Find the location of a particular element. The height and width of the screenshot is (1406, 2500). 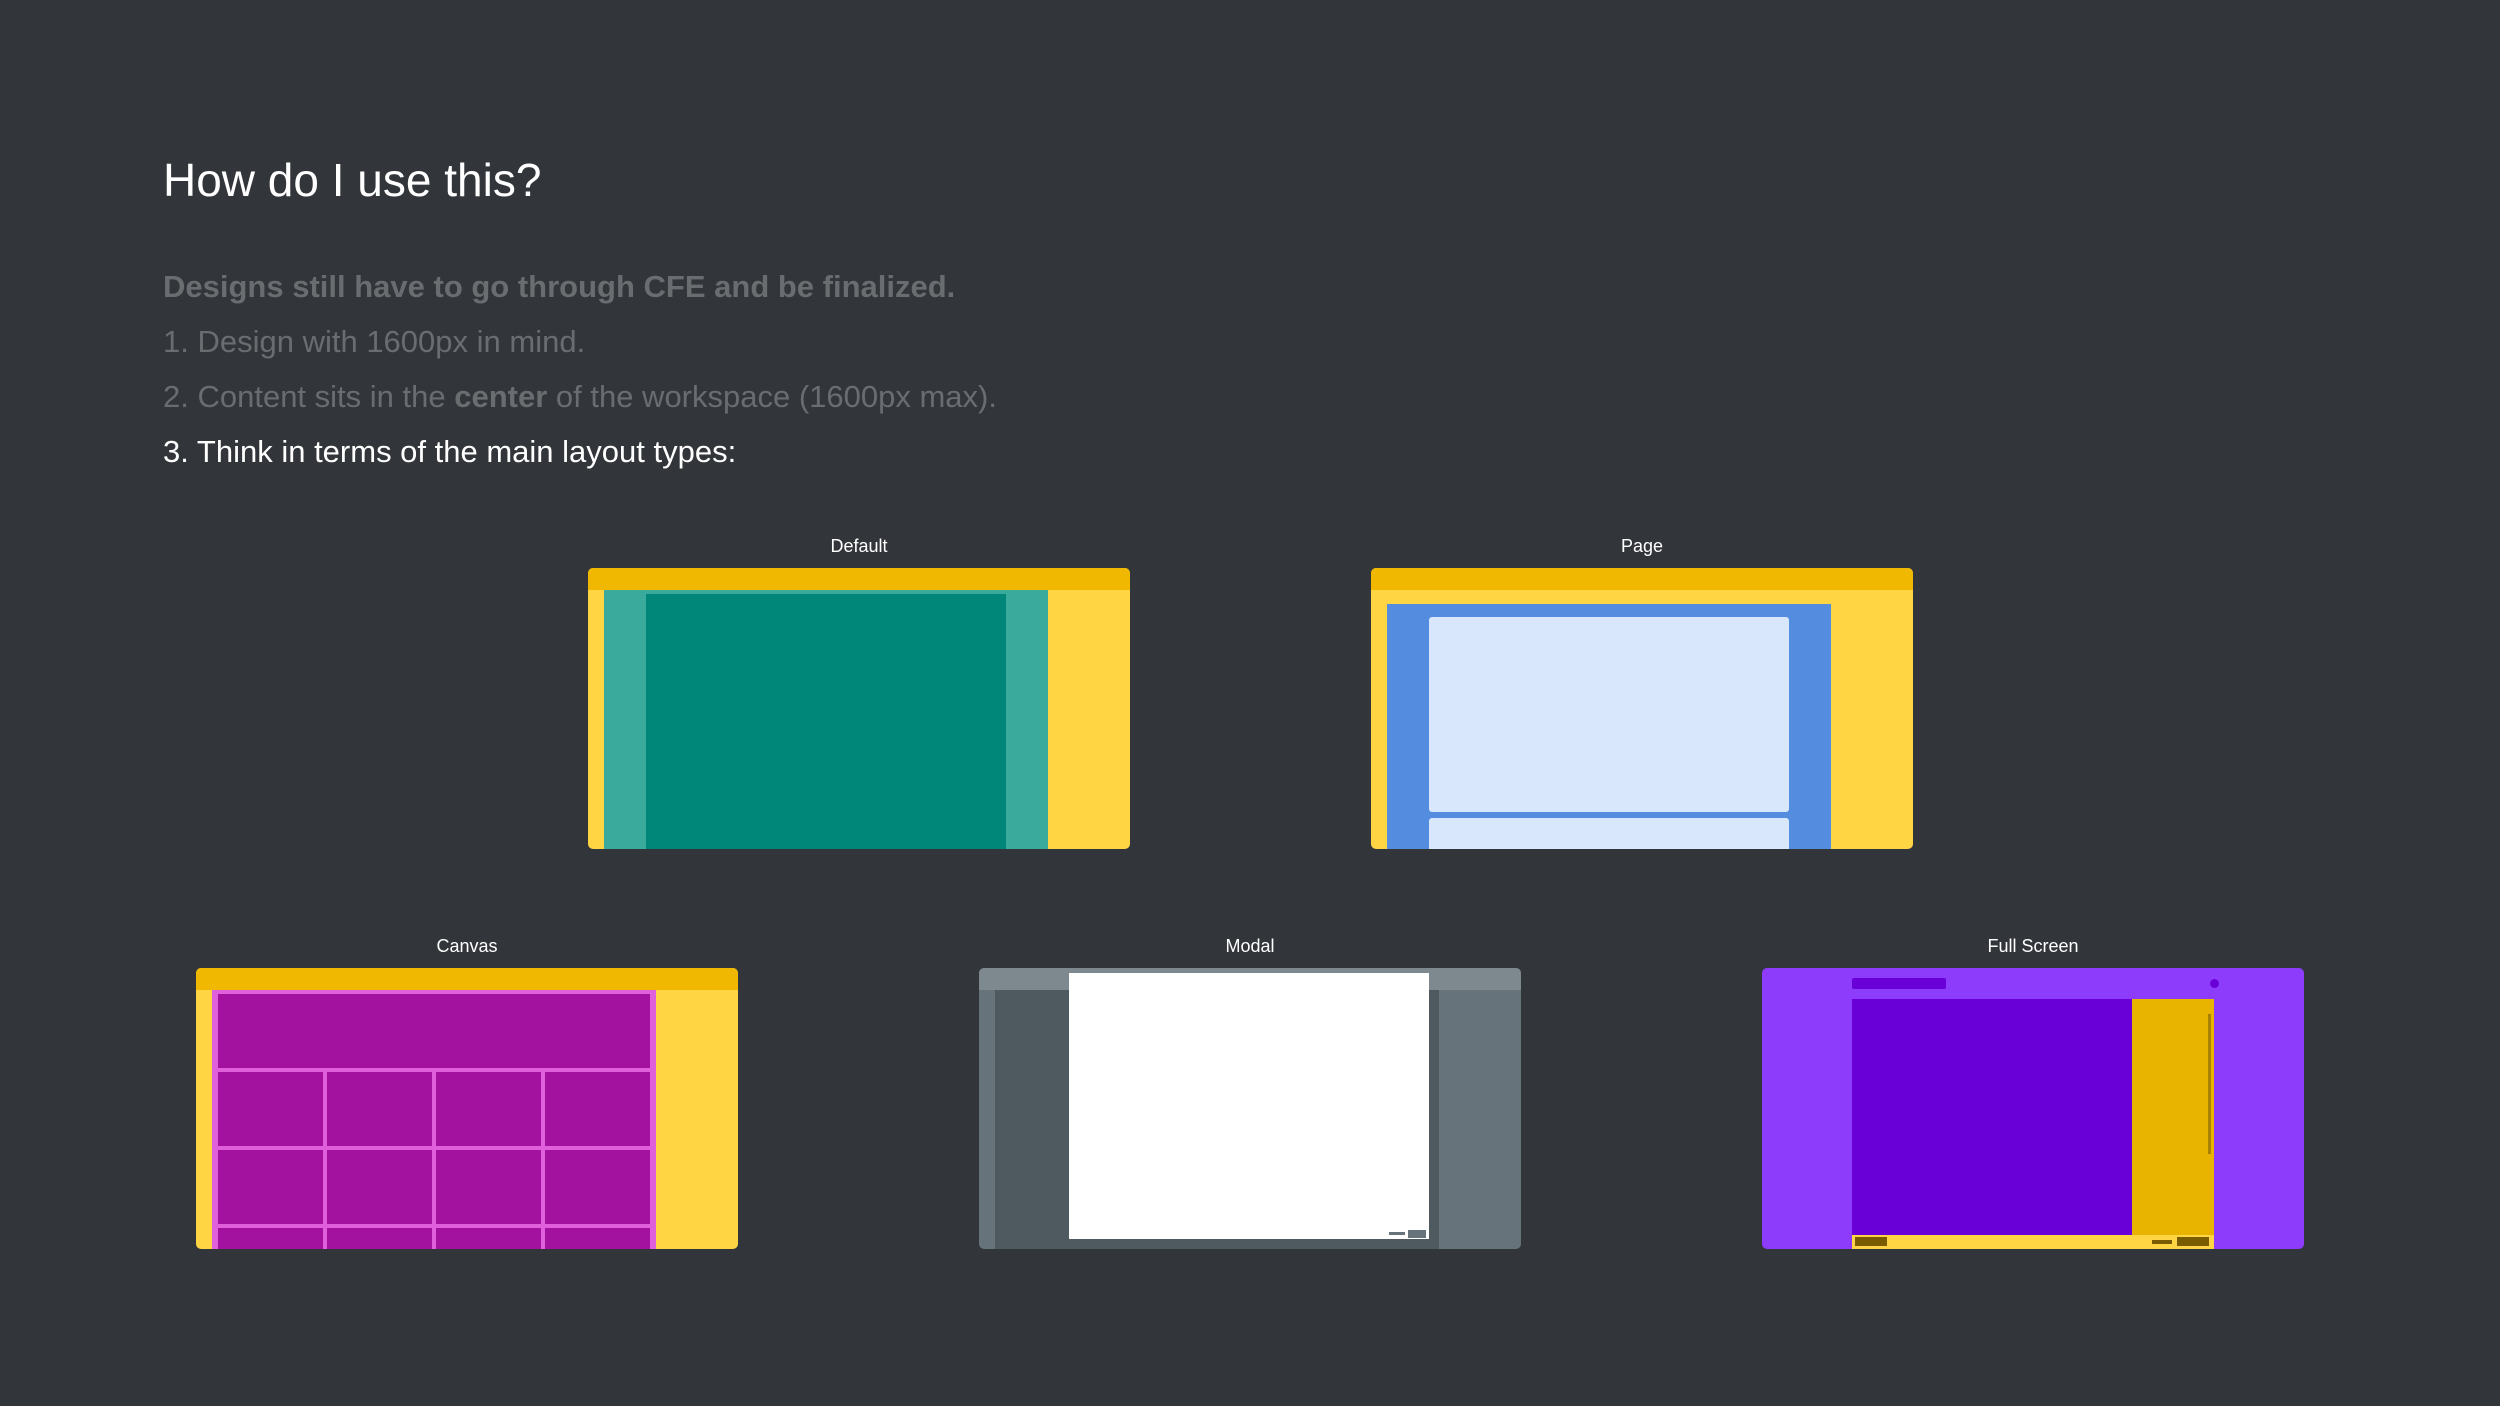

fullscreen-footer-left-action is located at coordinates (1871, 1241).